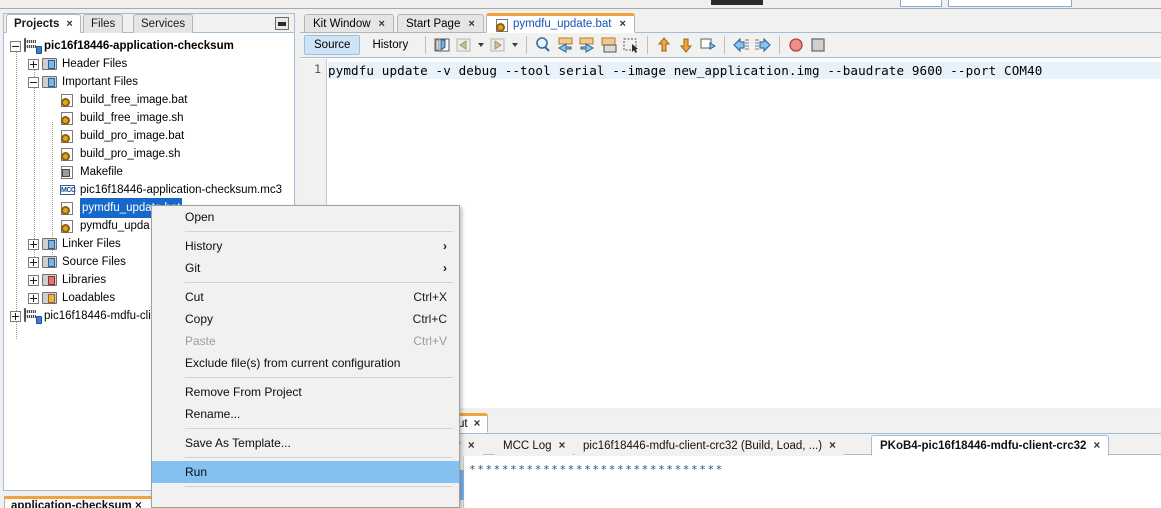  What do you see at coordinates (149, 190) in the screenshot?
I see `tree-item-pic16f18446-application-checksum-mc3: MCC pic16f18446-application-checksum.mc3` at bounding box center [149, 190].